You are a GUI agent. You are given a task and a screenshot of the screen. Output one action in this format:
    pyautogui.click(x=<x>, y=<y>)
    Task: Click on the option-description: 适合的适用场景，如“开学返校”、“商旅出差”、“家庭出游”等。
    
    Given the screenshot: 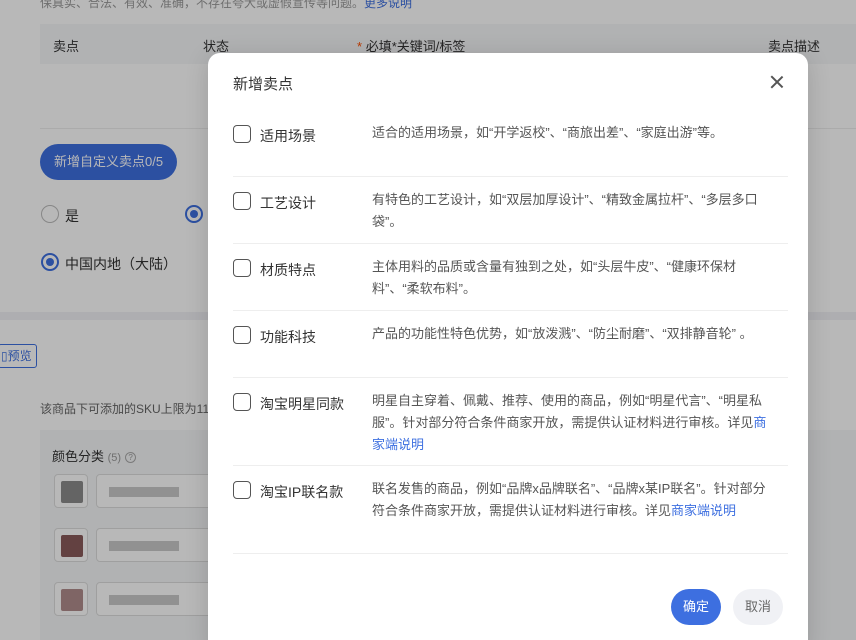 What is the action you would take?
    pyautogui.click(x=547, y=132)
    